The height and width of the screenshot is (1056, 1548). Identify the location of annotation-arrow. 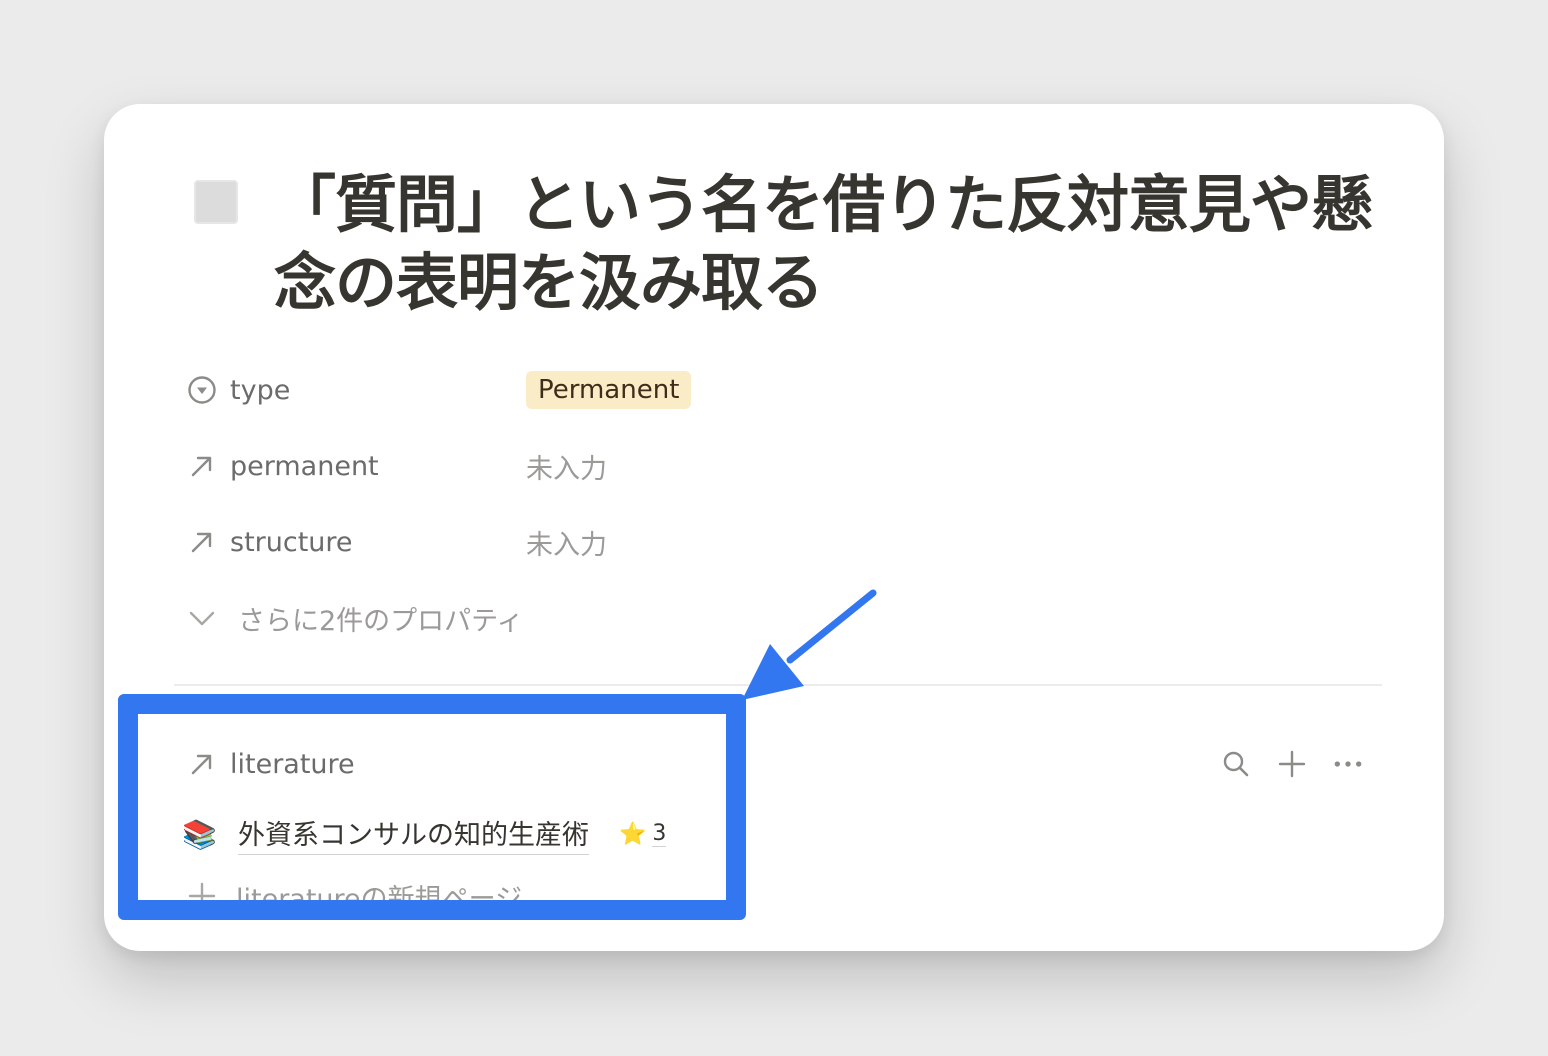
(809, 644).